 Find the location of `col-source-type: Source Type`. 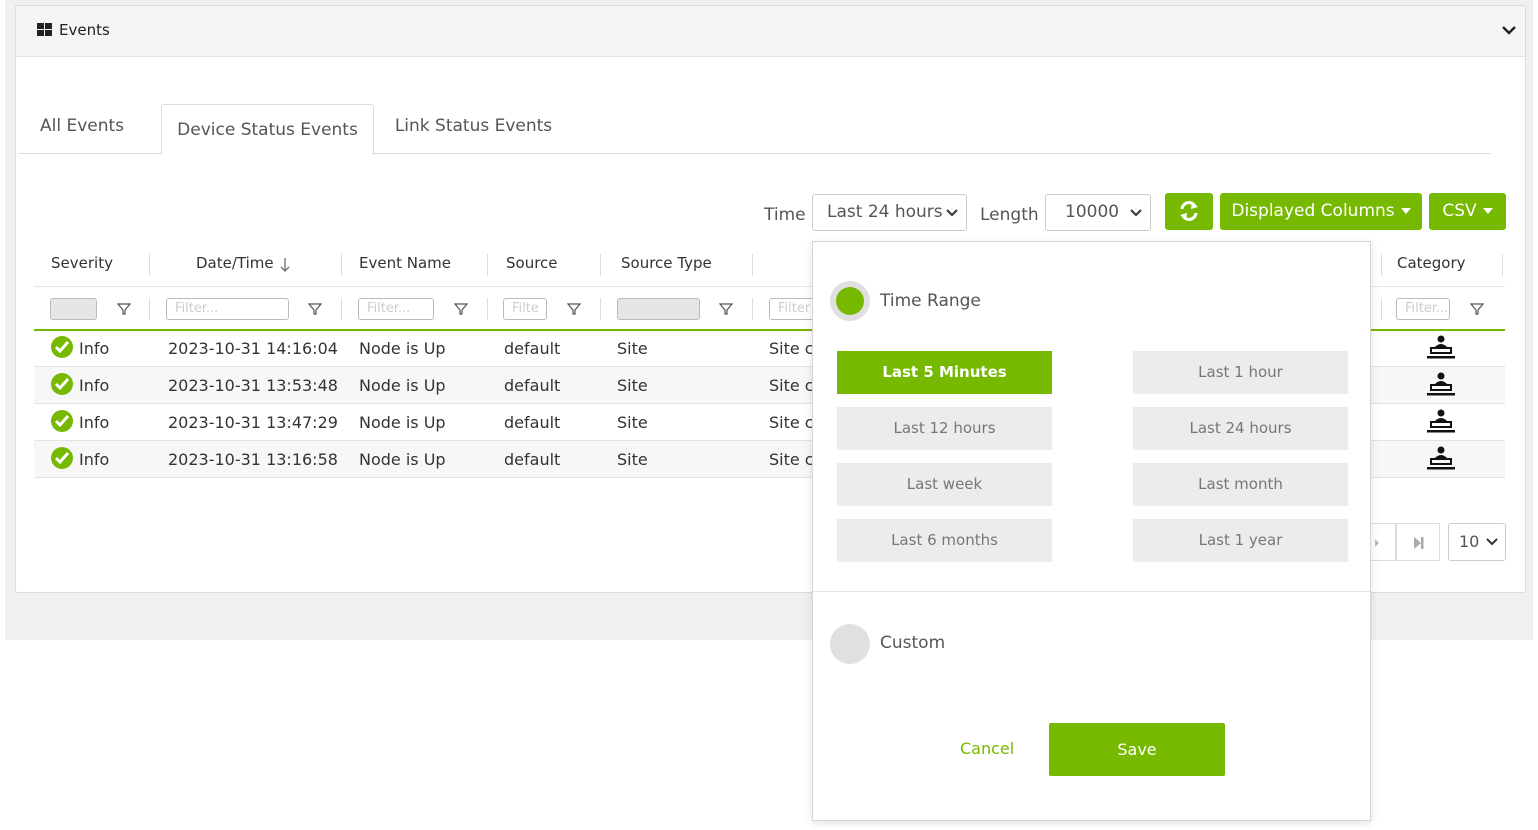

col-source-type: Source Type is located at coordinates (666, 263).